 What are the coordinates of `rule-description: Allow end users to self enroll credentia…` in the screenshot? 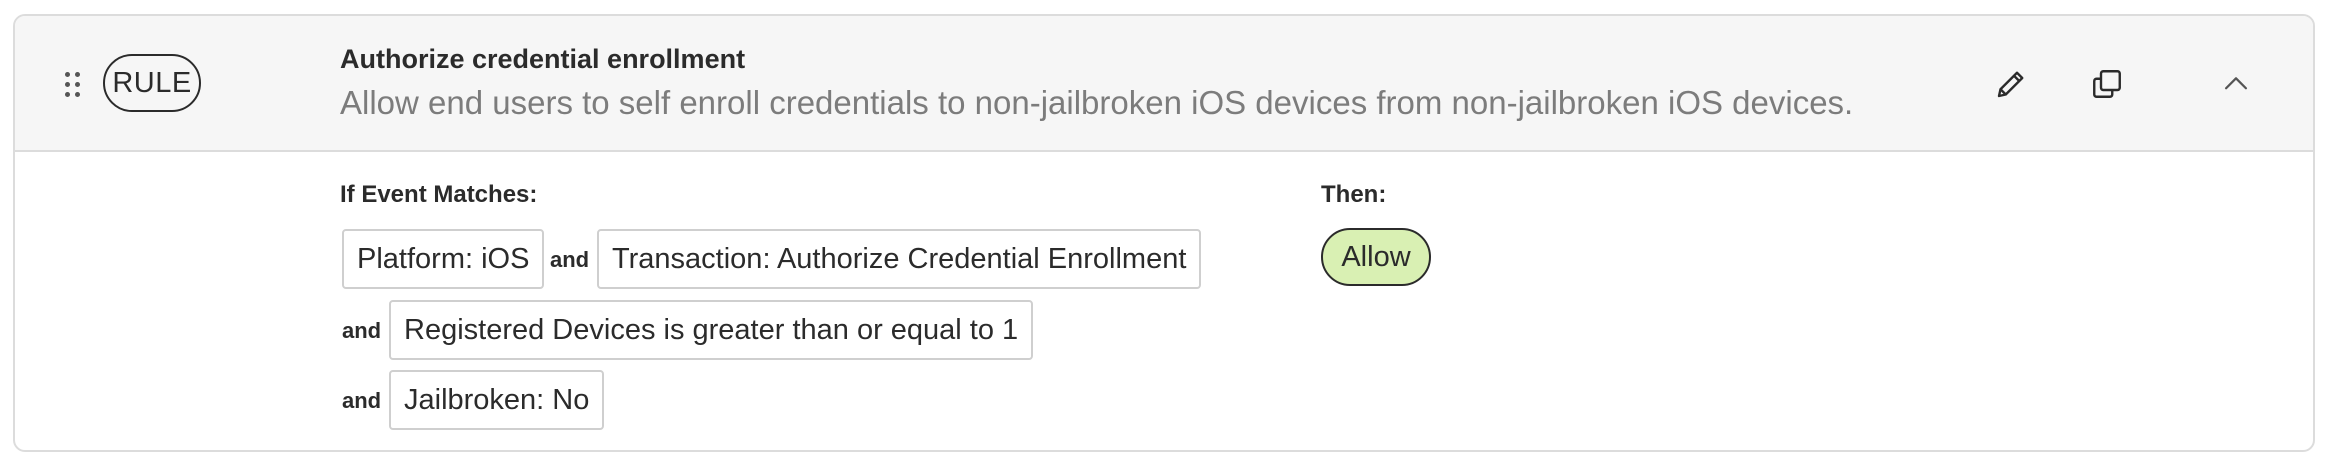 It's located at (1097, 102).